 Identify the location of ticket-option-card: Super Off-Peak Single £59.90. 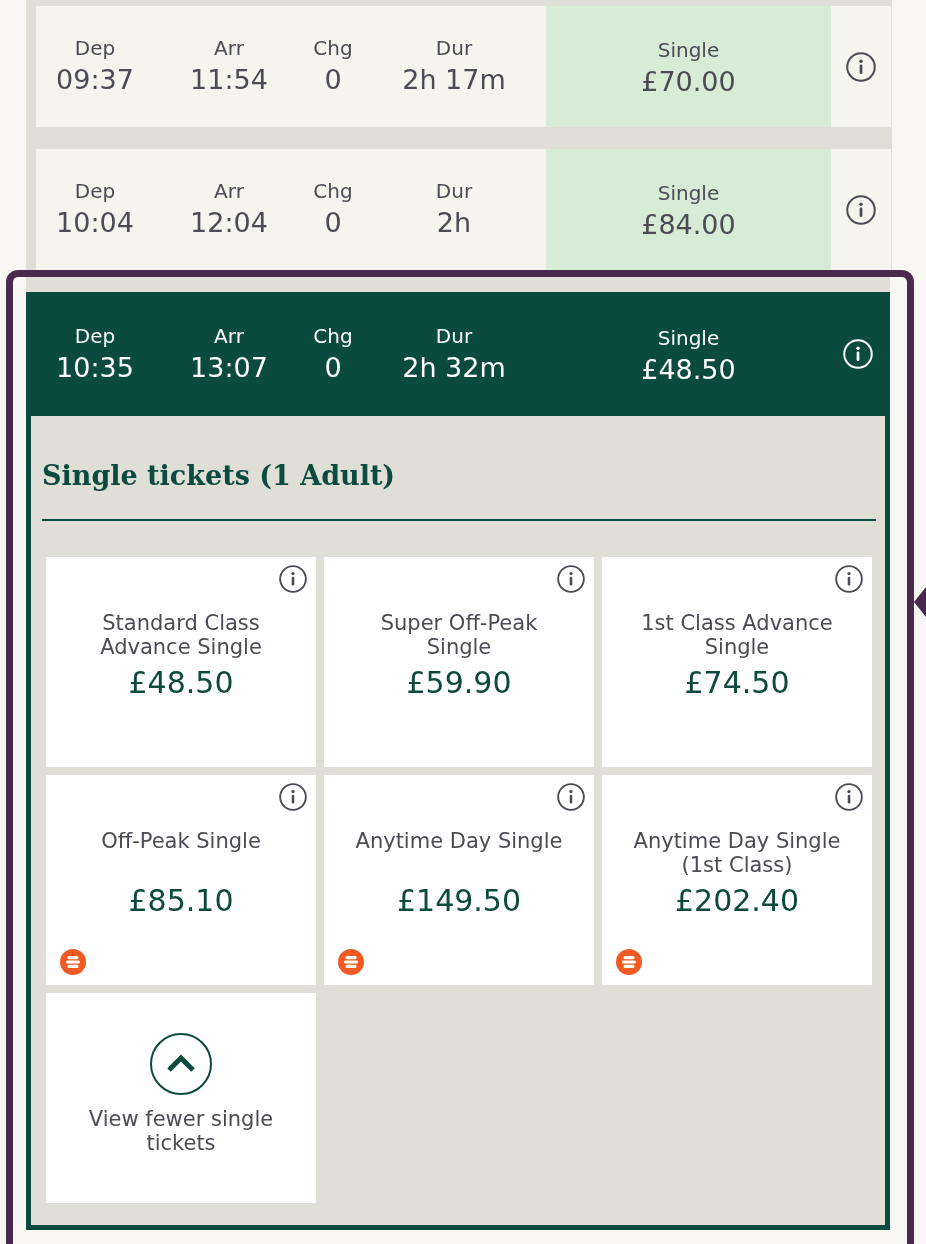
(459, 662).